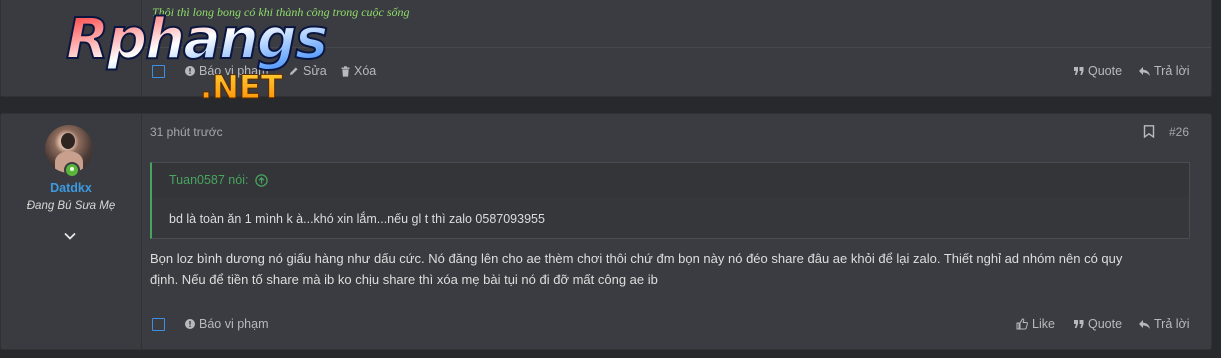  Describe the element at coordinates (186, 132) in the screenshot. I see `post-timestamp: 31 phút trước` at that location.